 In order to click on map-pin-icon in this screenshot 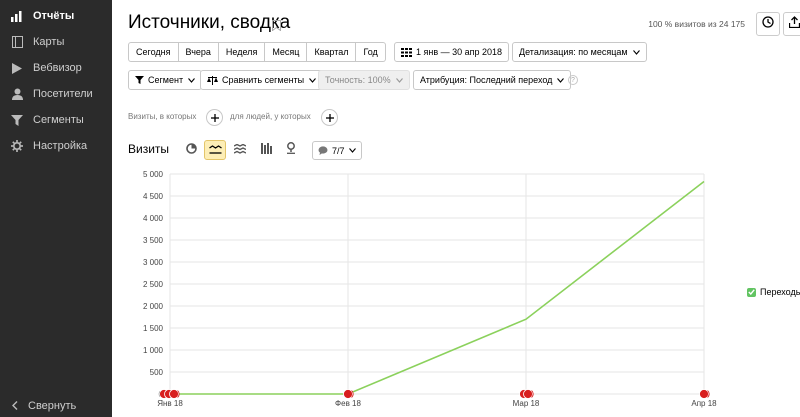, I will do `click(291, 150)`.